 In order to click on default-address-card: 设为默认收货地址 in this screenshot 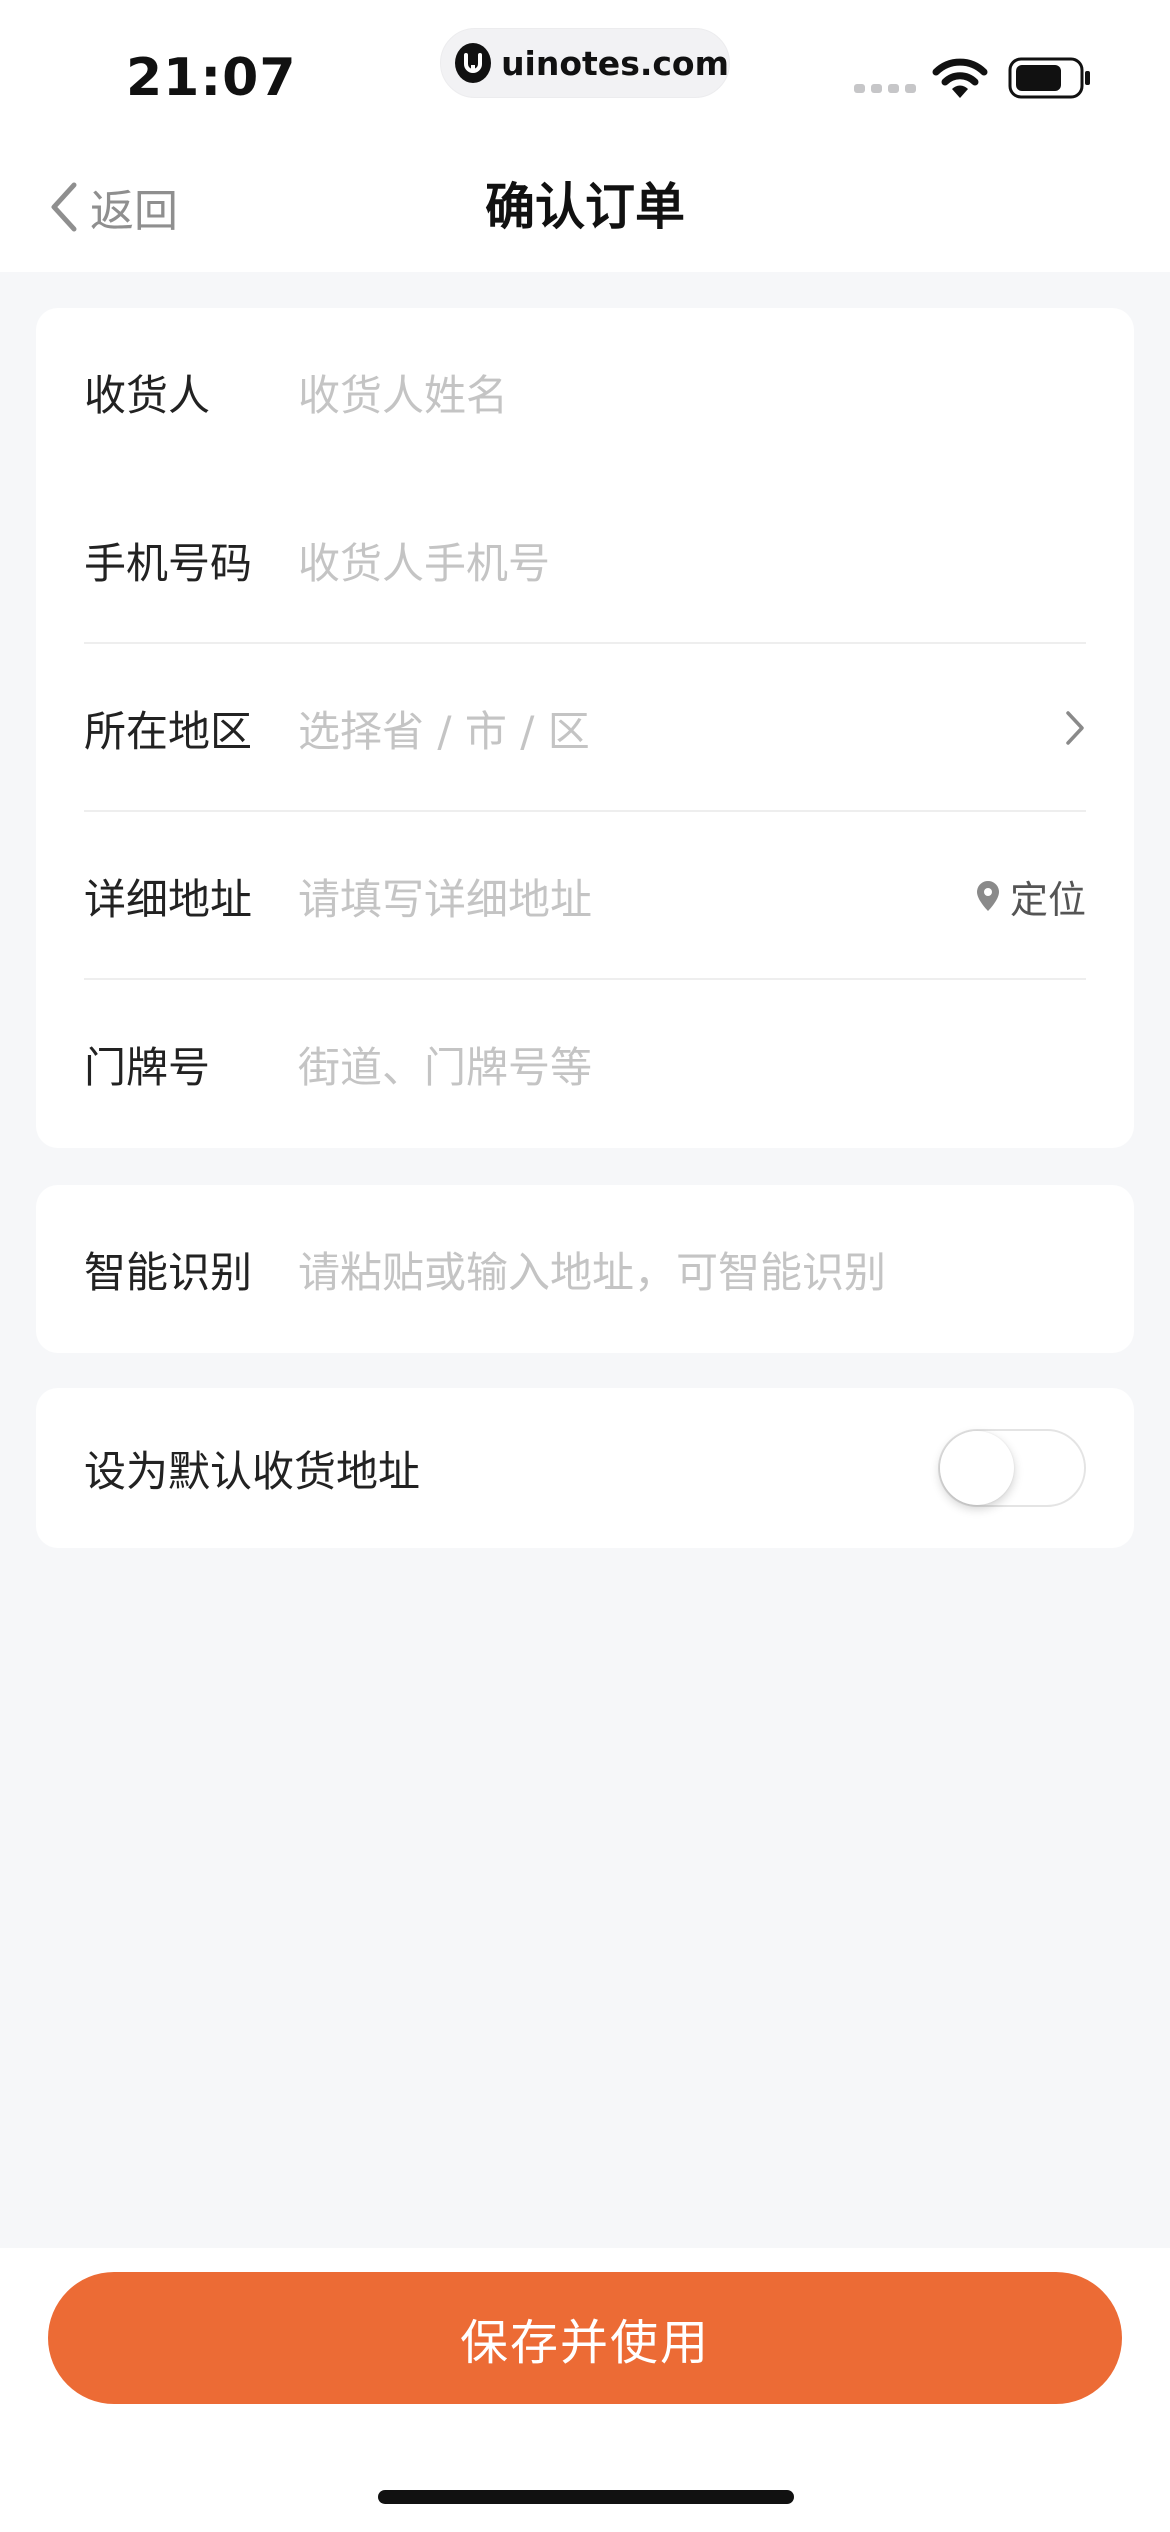, I will do `click(585, 1468)`.